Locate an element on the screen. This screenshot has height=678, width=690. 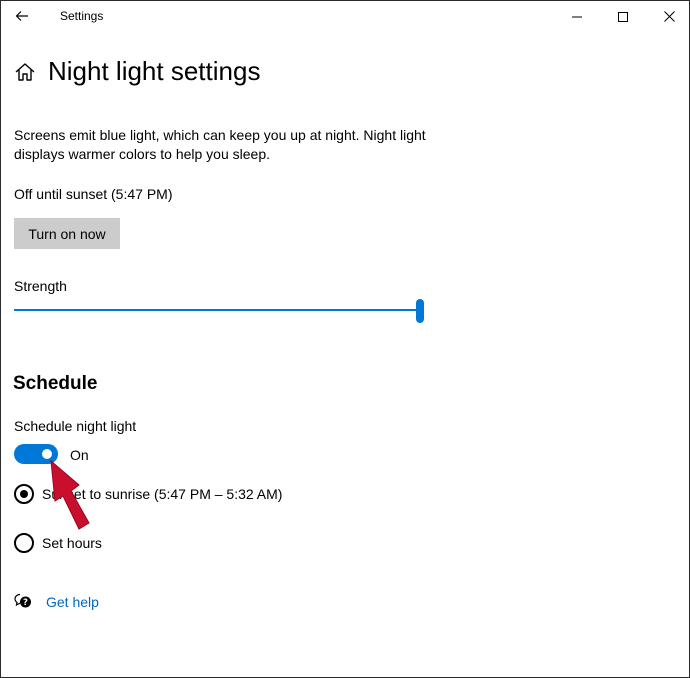
maximize-icon is located at coordinates (623, 16).